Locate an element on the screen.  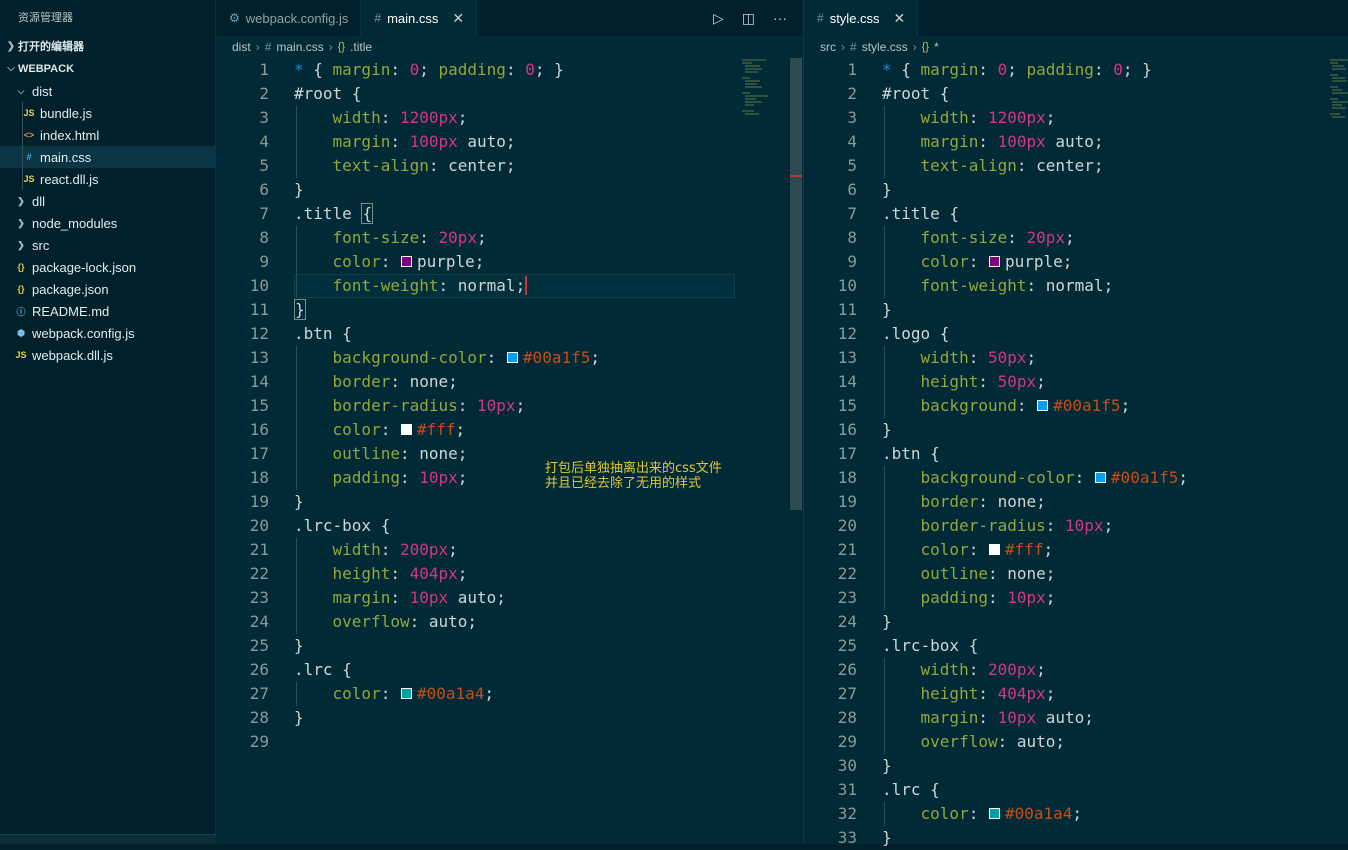
tree-item-dist: ⌵ dist is located at coordinates (107, 91).